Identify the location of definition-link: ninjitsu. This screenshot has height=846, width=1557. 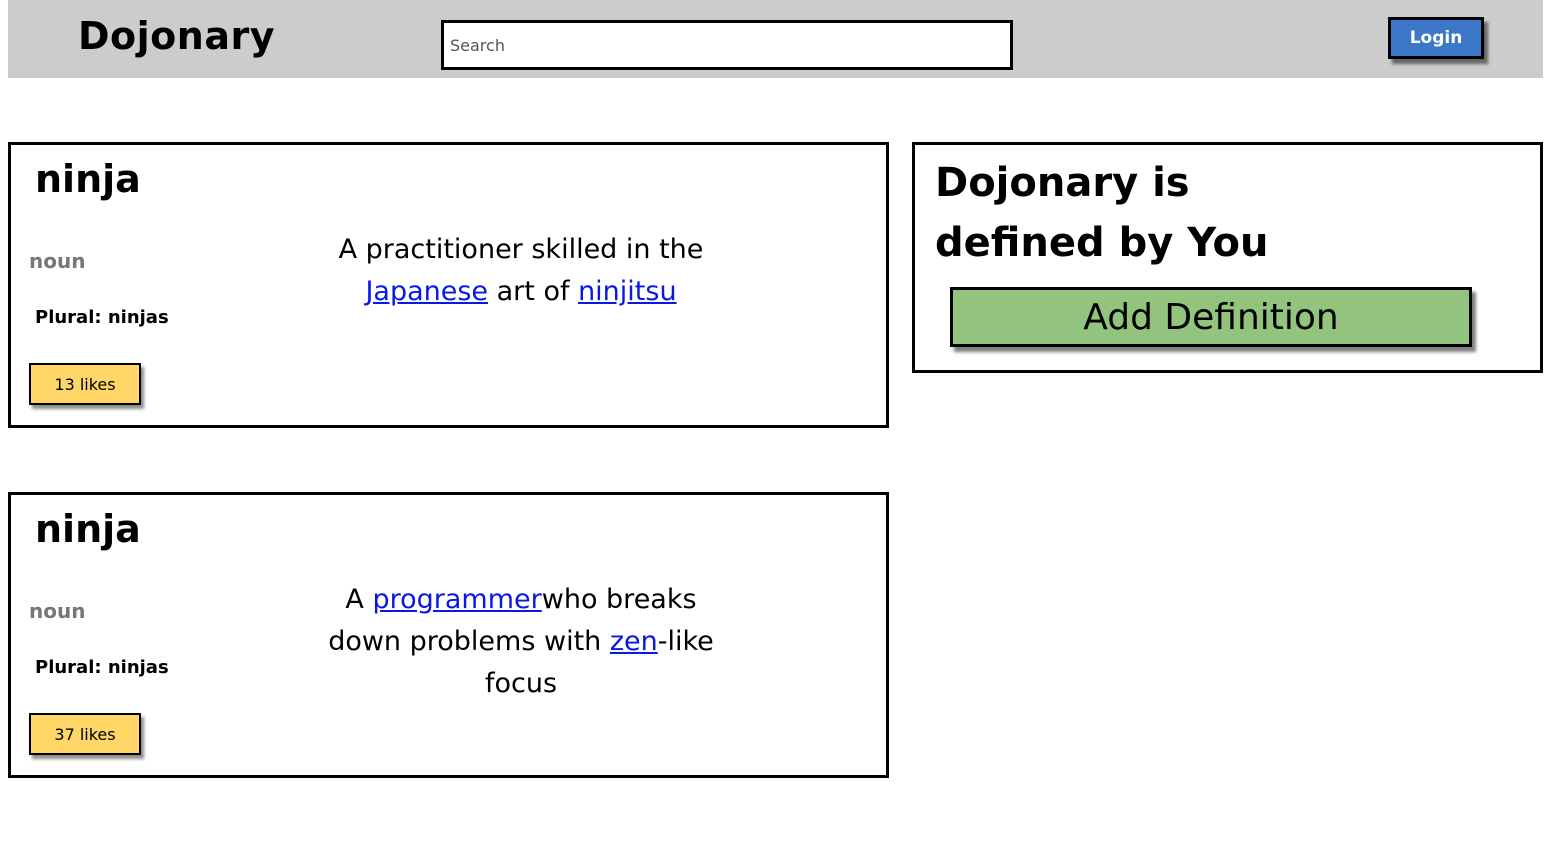
(627, 291).